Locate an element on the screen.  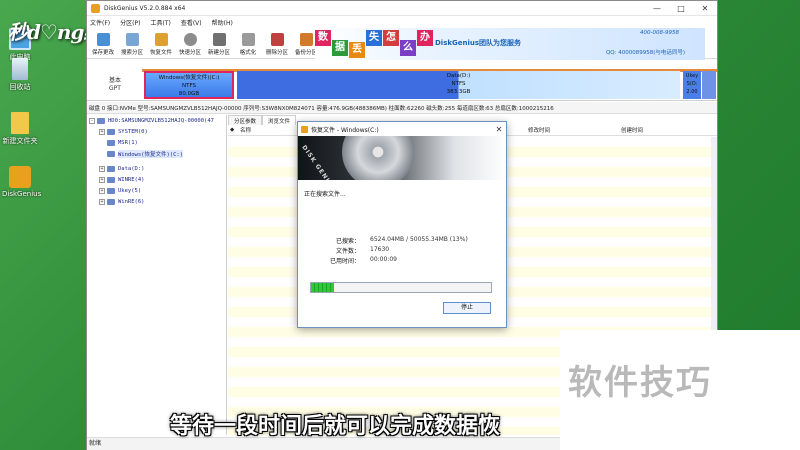
toolbar-label: 格式化 is located at coordinates (248, 53).